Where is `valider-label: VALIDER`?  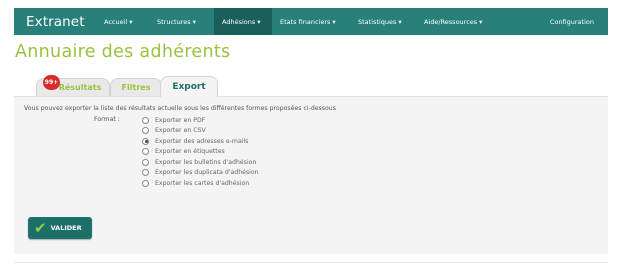
valider-label: VALIDER is located at coordinates (66, 228).